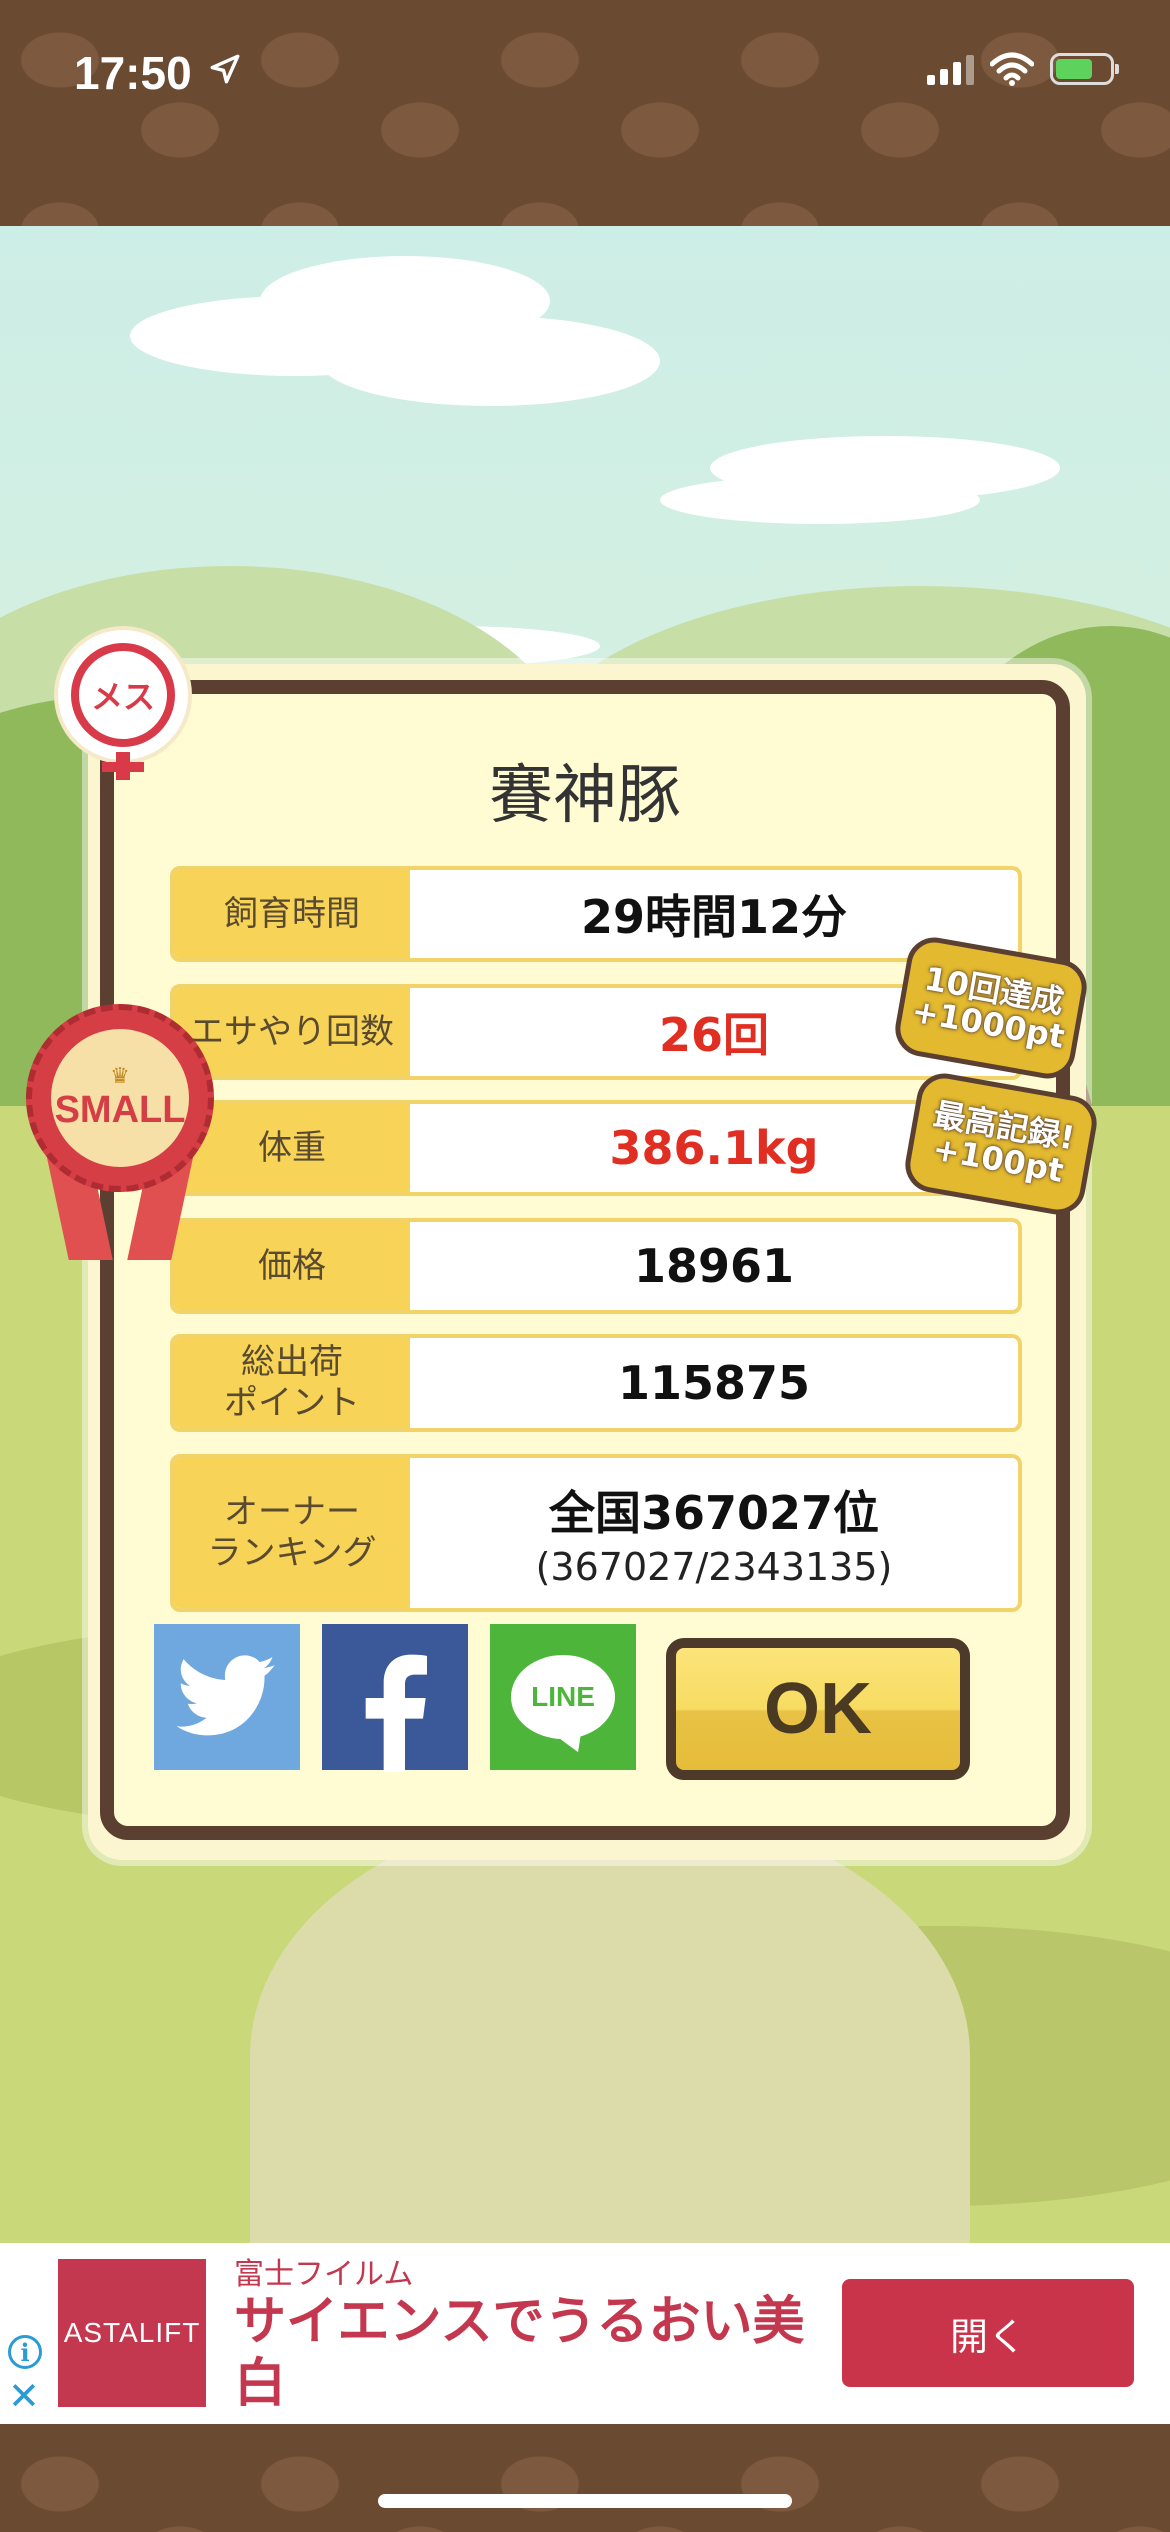  I want to click on twitter-share-button, so click(227, 1697).